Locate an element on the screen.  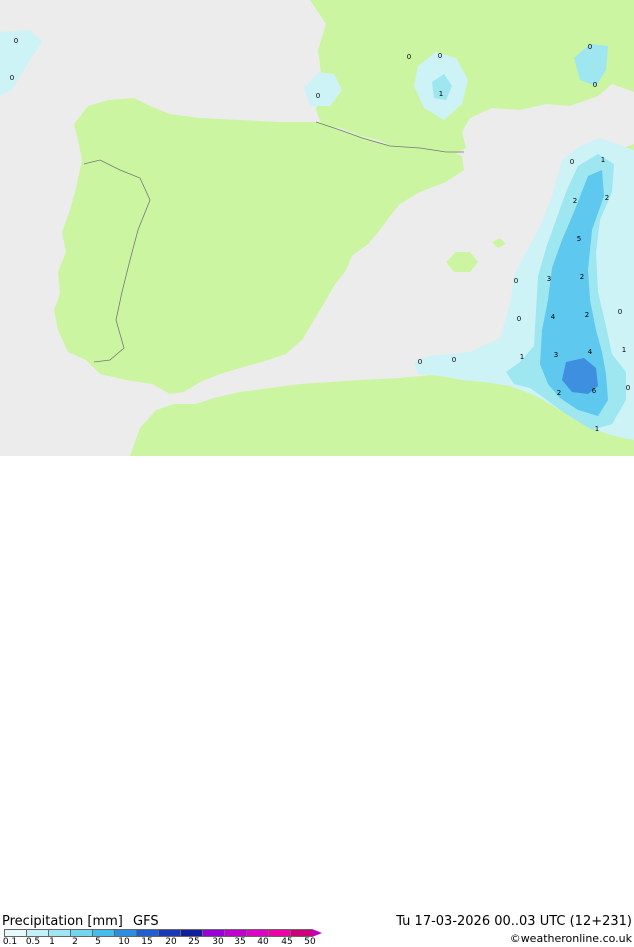
color-scale-label: 5 is located at coordinates (98, 942).